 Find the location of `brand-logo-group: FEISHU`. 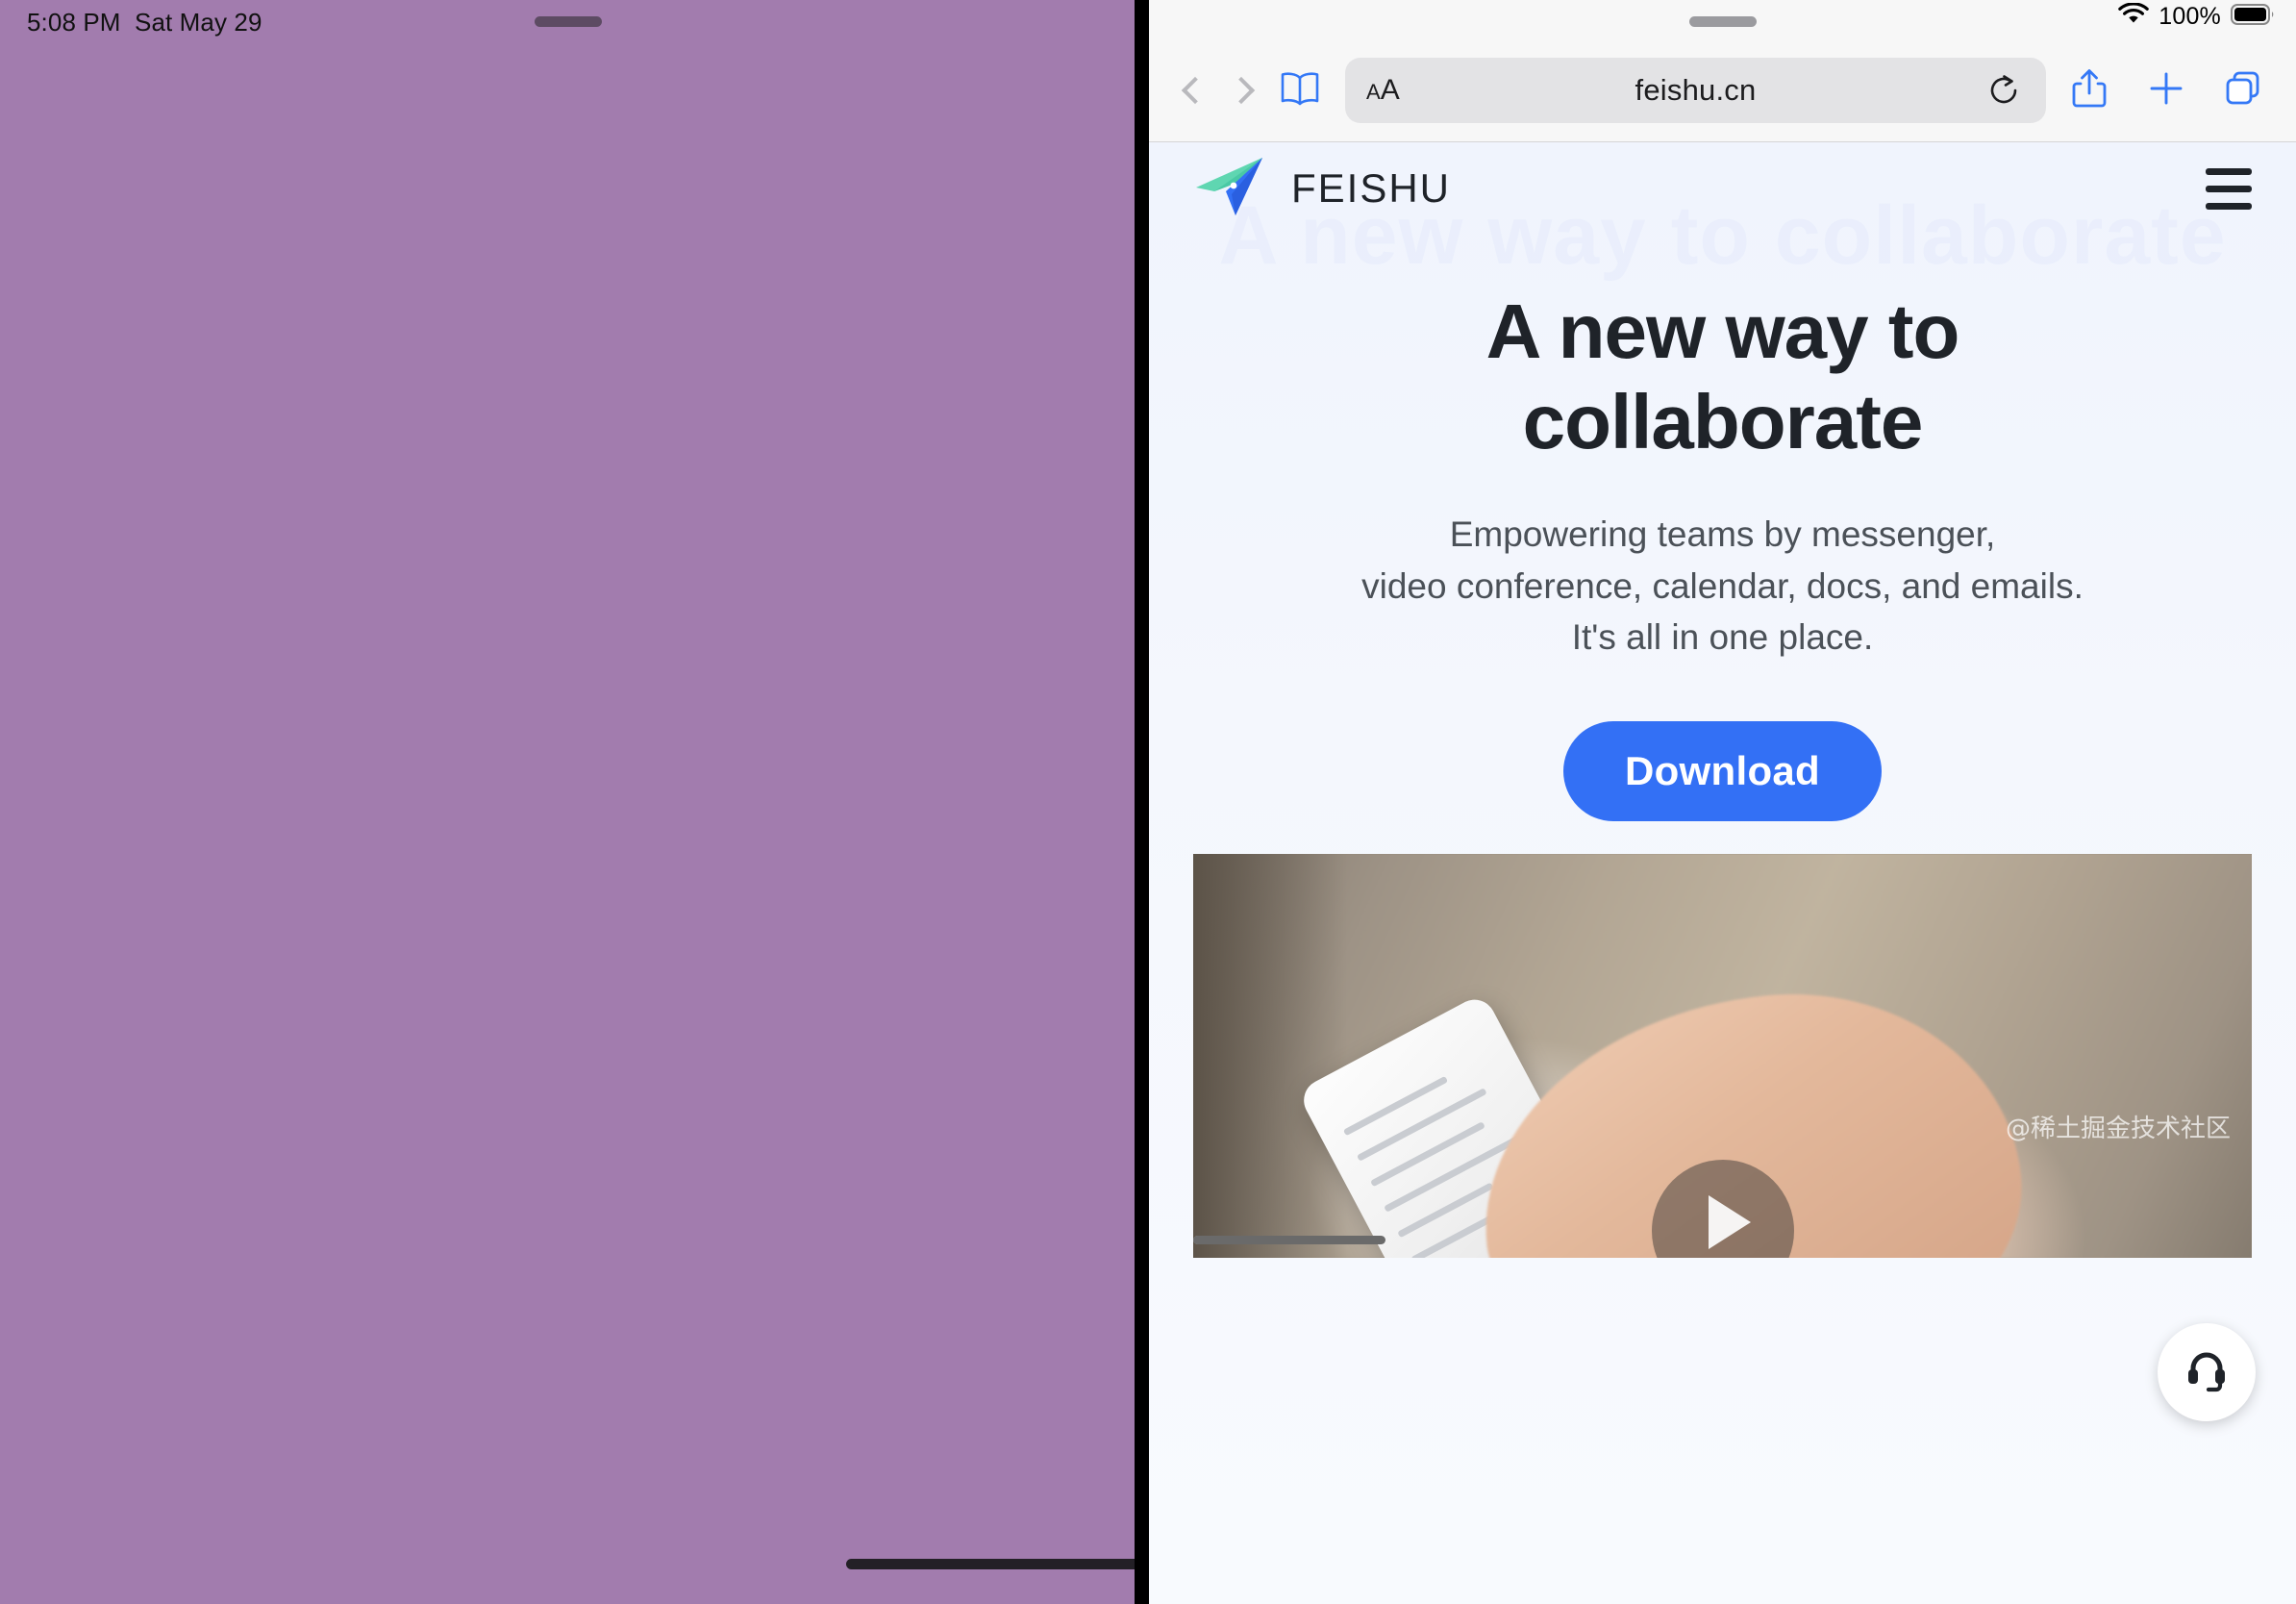

brand-logo-group: FEISHU is located at coordinates (1322, 189).